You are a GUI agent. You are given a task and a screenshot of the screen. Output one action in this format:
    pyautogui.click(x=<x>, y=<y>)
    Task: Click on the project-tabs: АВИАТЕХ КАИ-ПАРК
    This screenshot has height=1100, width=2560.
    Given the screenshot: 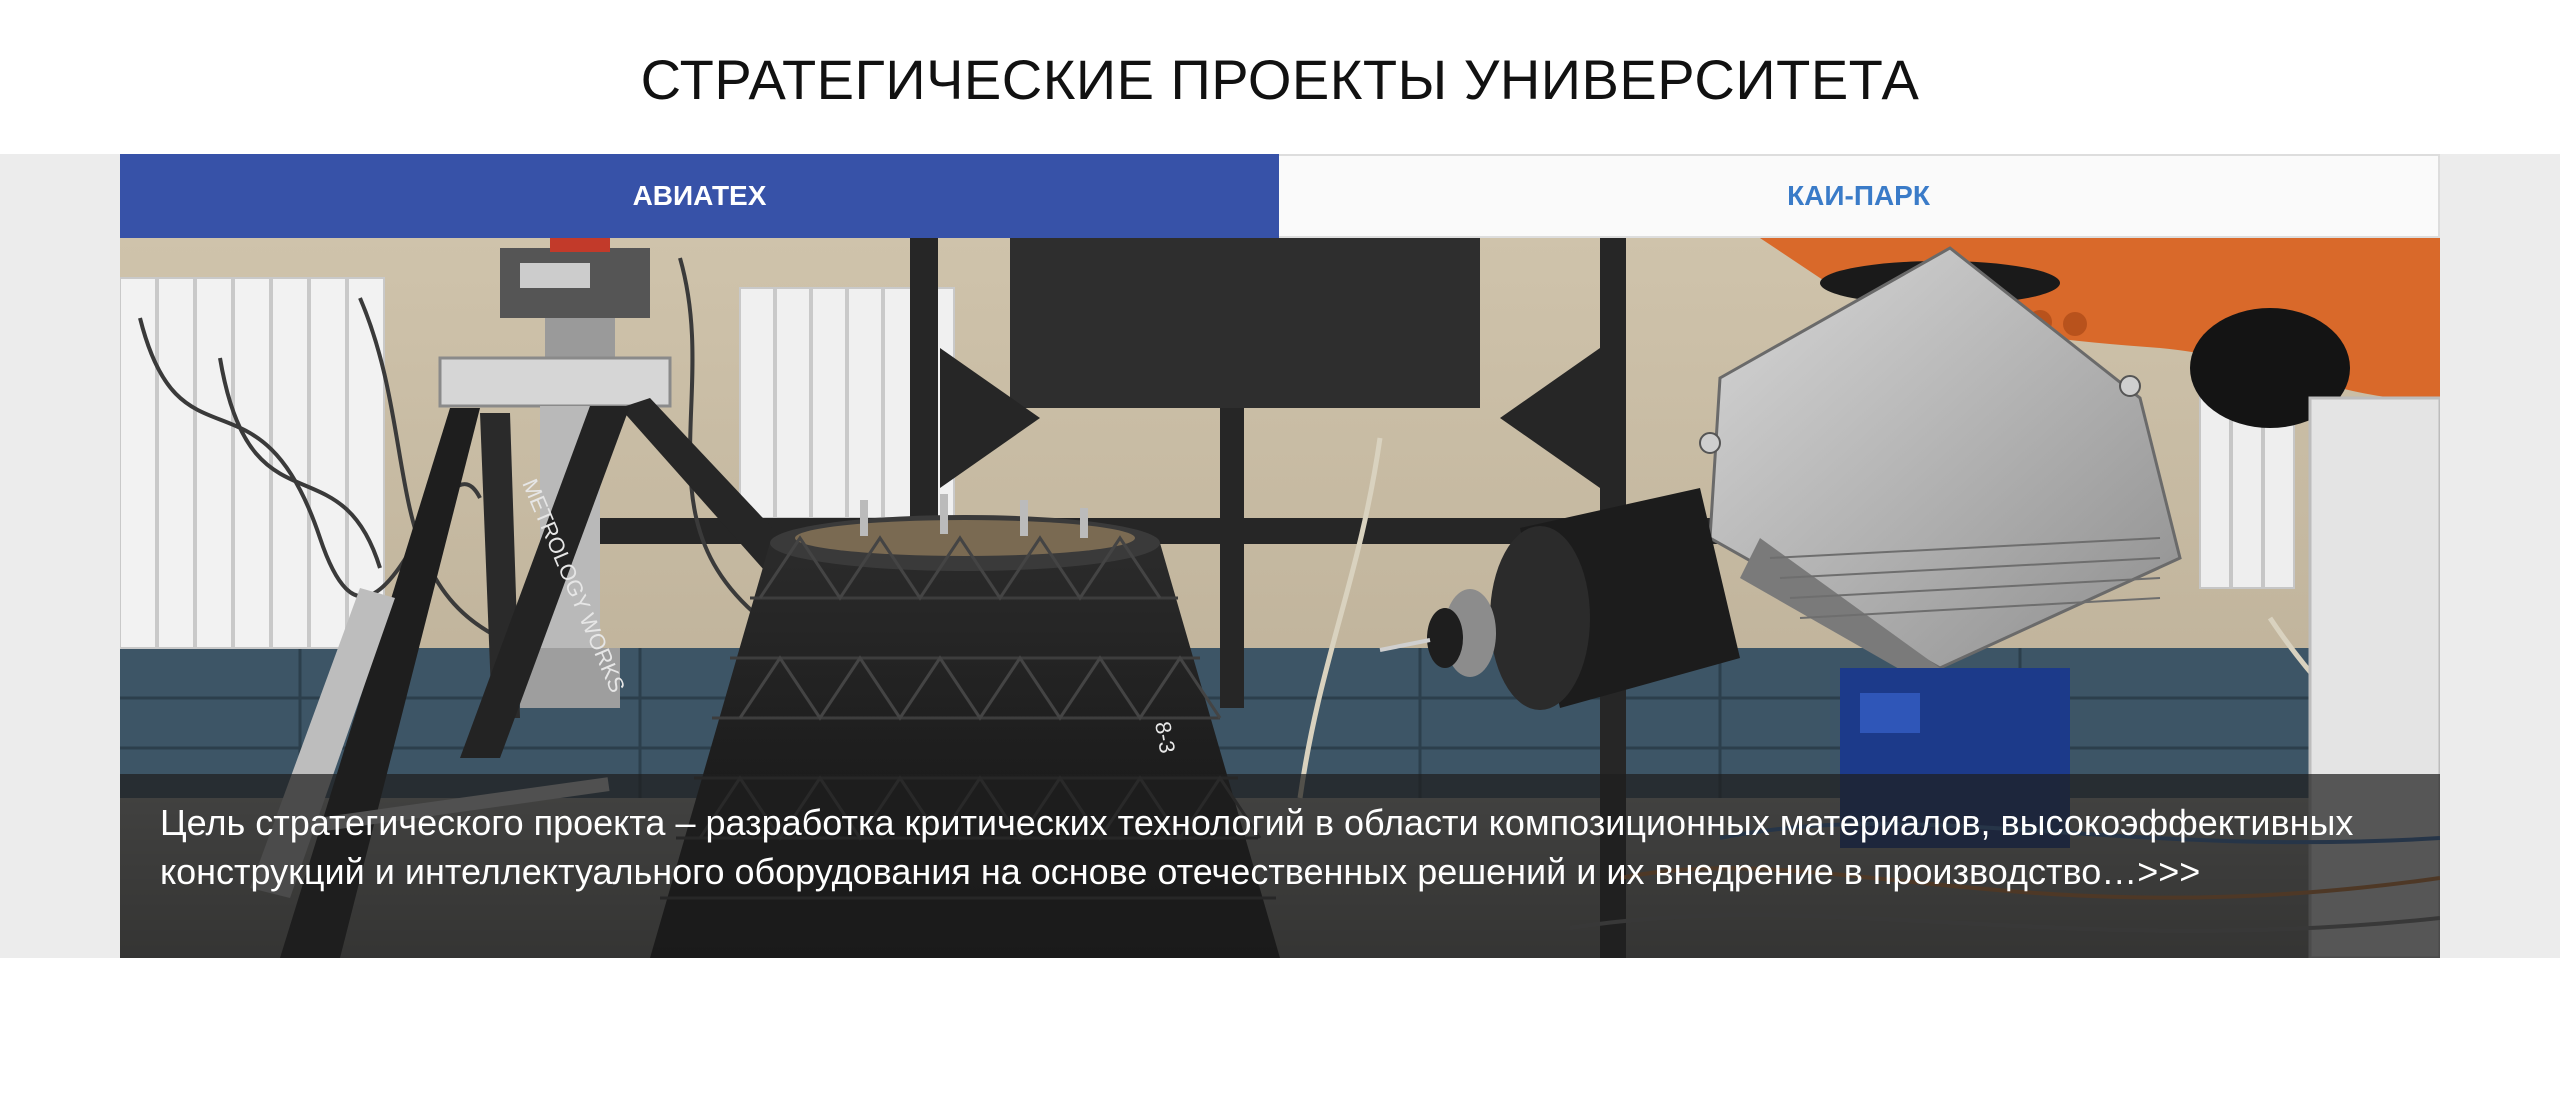 What is the action you would take?
    pyautogui.click(x=1280, y=196)
    